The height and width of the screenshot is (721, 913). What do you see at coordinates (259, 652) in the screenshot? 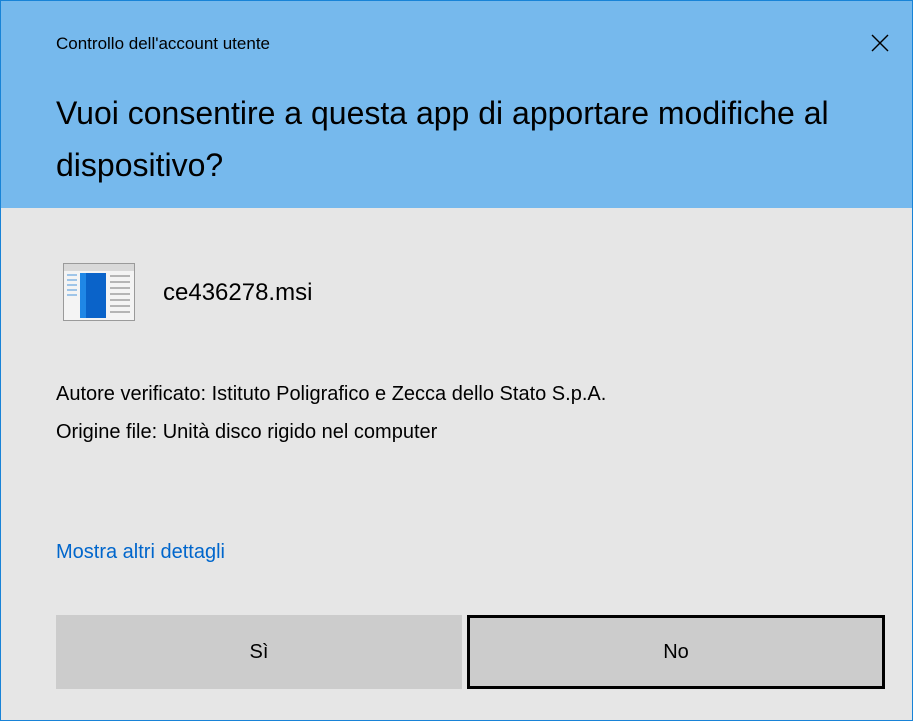
I see `yes-button: Sì` at bounding box center [259, 652].